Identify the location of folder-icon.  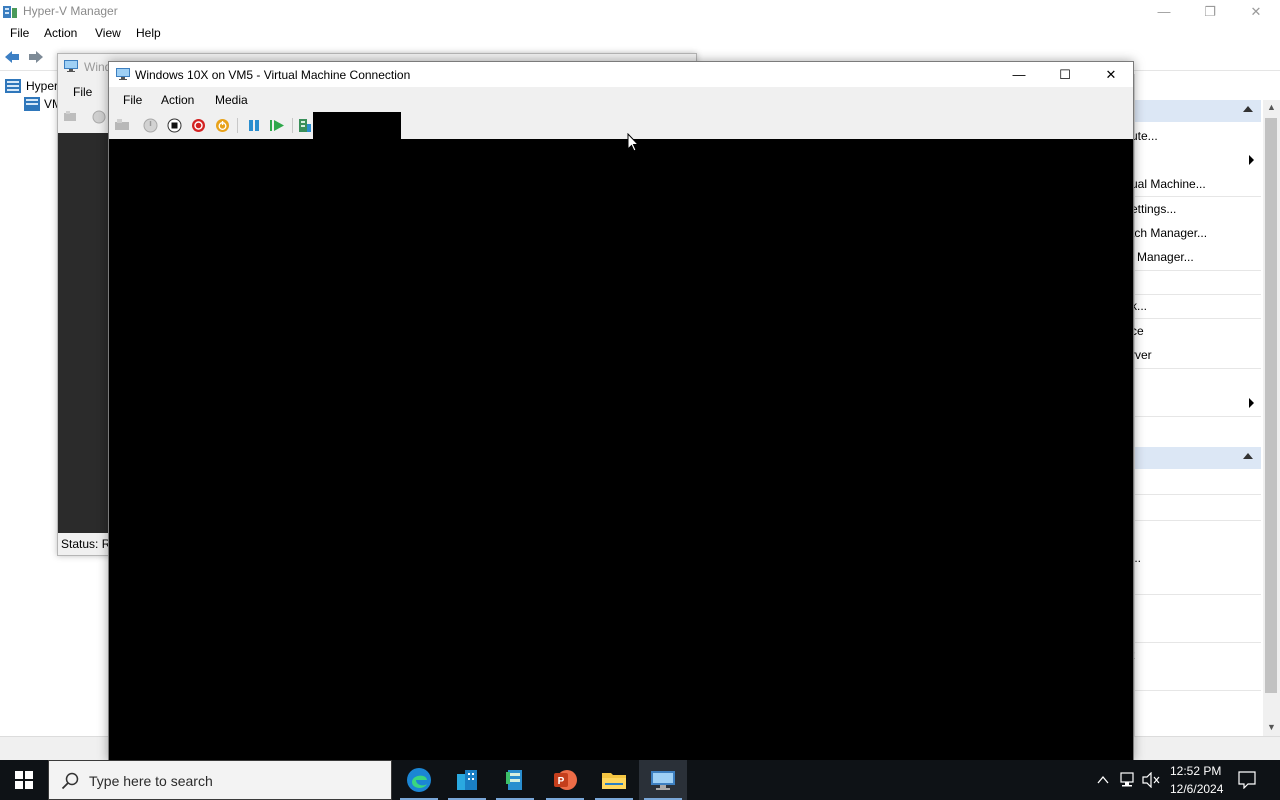
(614, 781).